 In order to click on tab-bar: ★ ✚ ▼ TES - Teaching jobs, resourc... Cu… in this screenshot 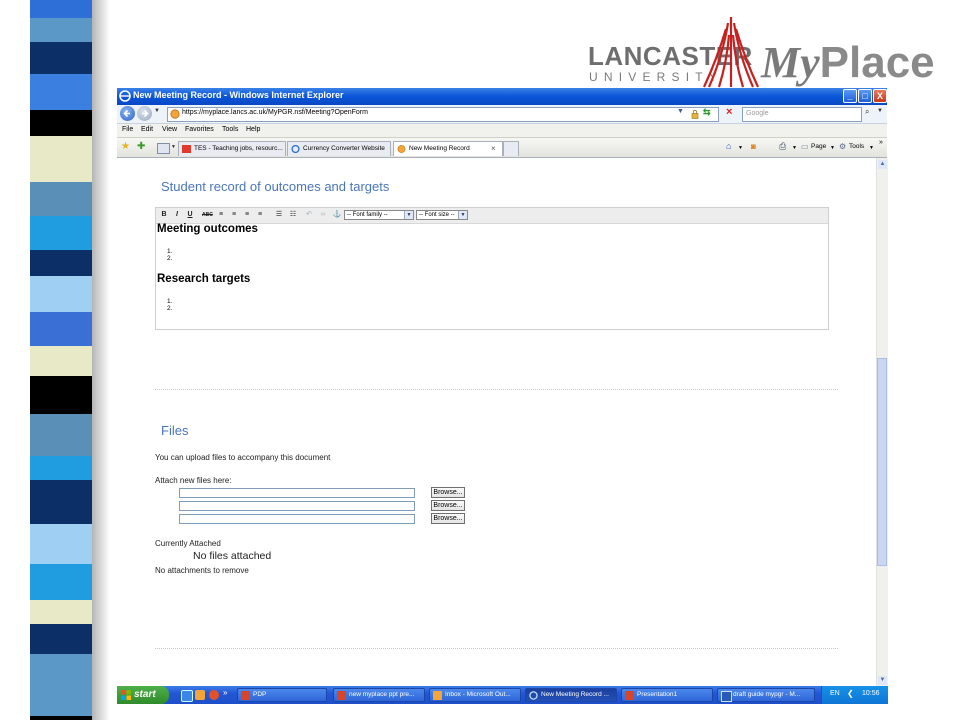, I will do `click(502, 148)`.